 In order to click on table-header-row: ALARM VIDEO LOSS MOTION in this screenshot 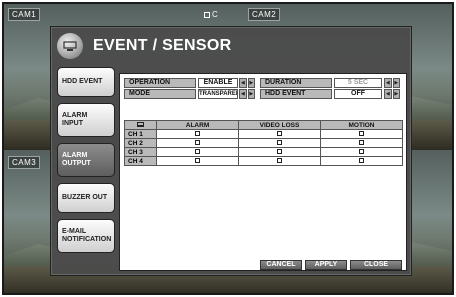, I will do `click(263, 125)`.